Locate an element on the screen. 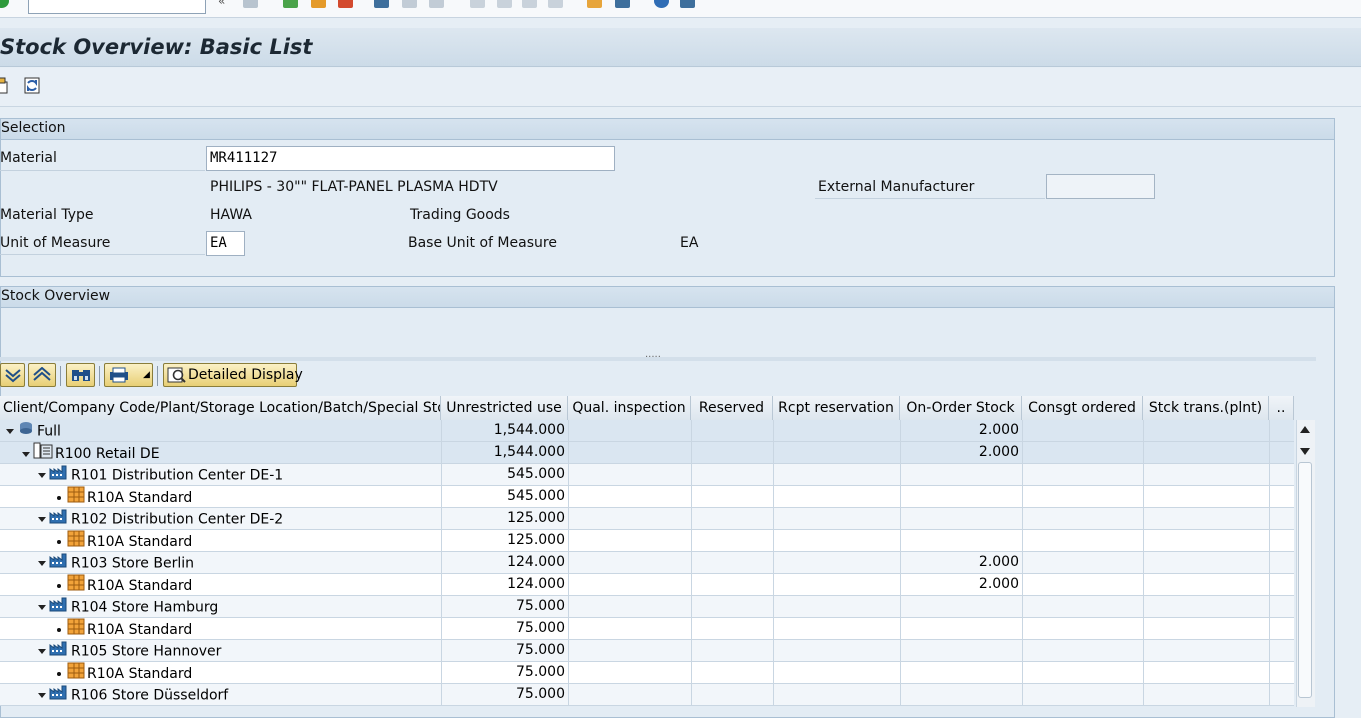 This screenshot has height=718, width=1361. tree-node: R106 Store Düsseldorf is located at coordinates (133, 694).